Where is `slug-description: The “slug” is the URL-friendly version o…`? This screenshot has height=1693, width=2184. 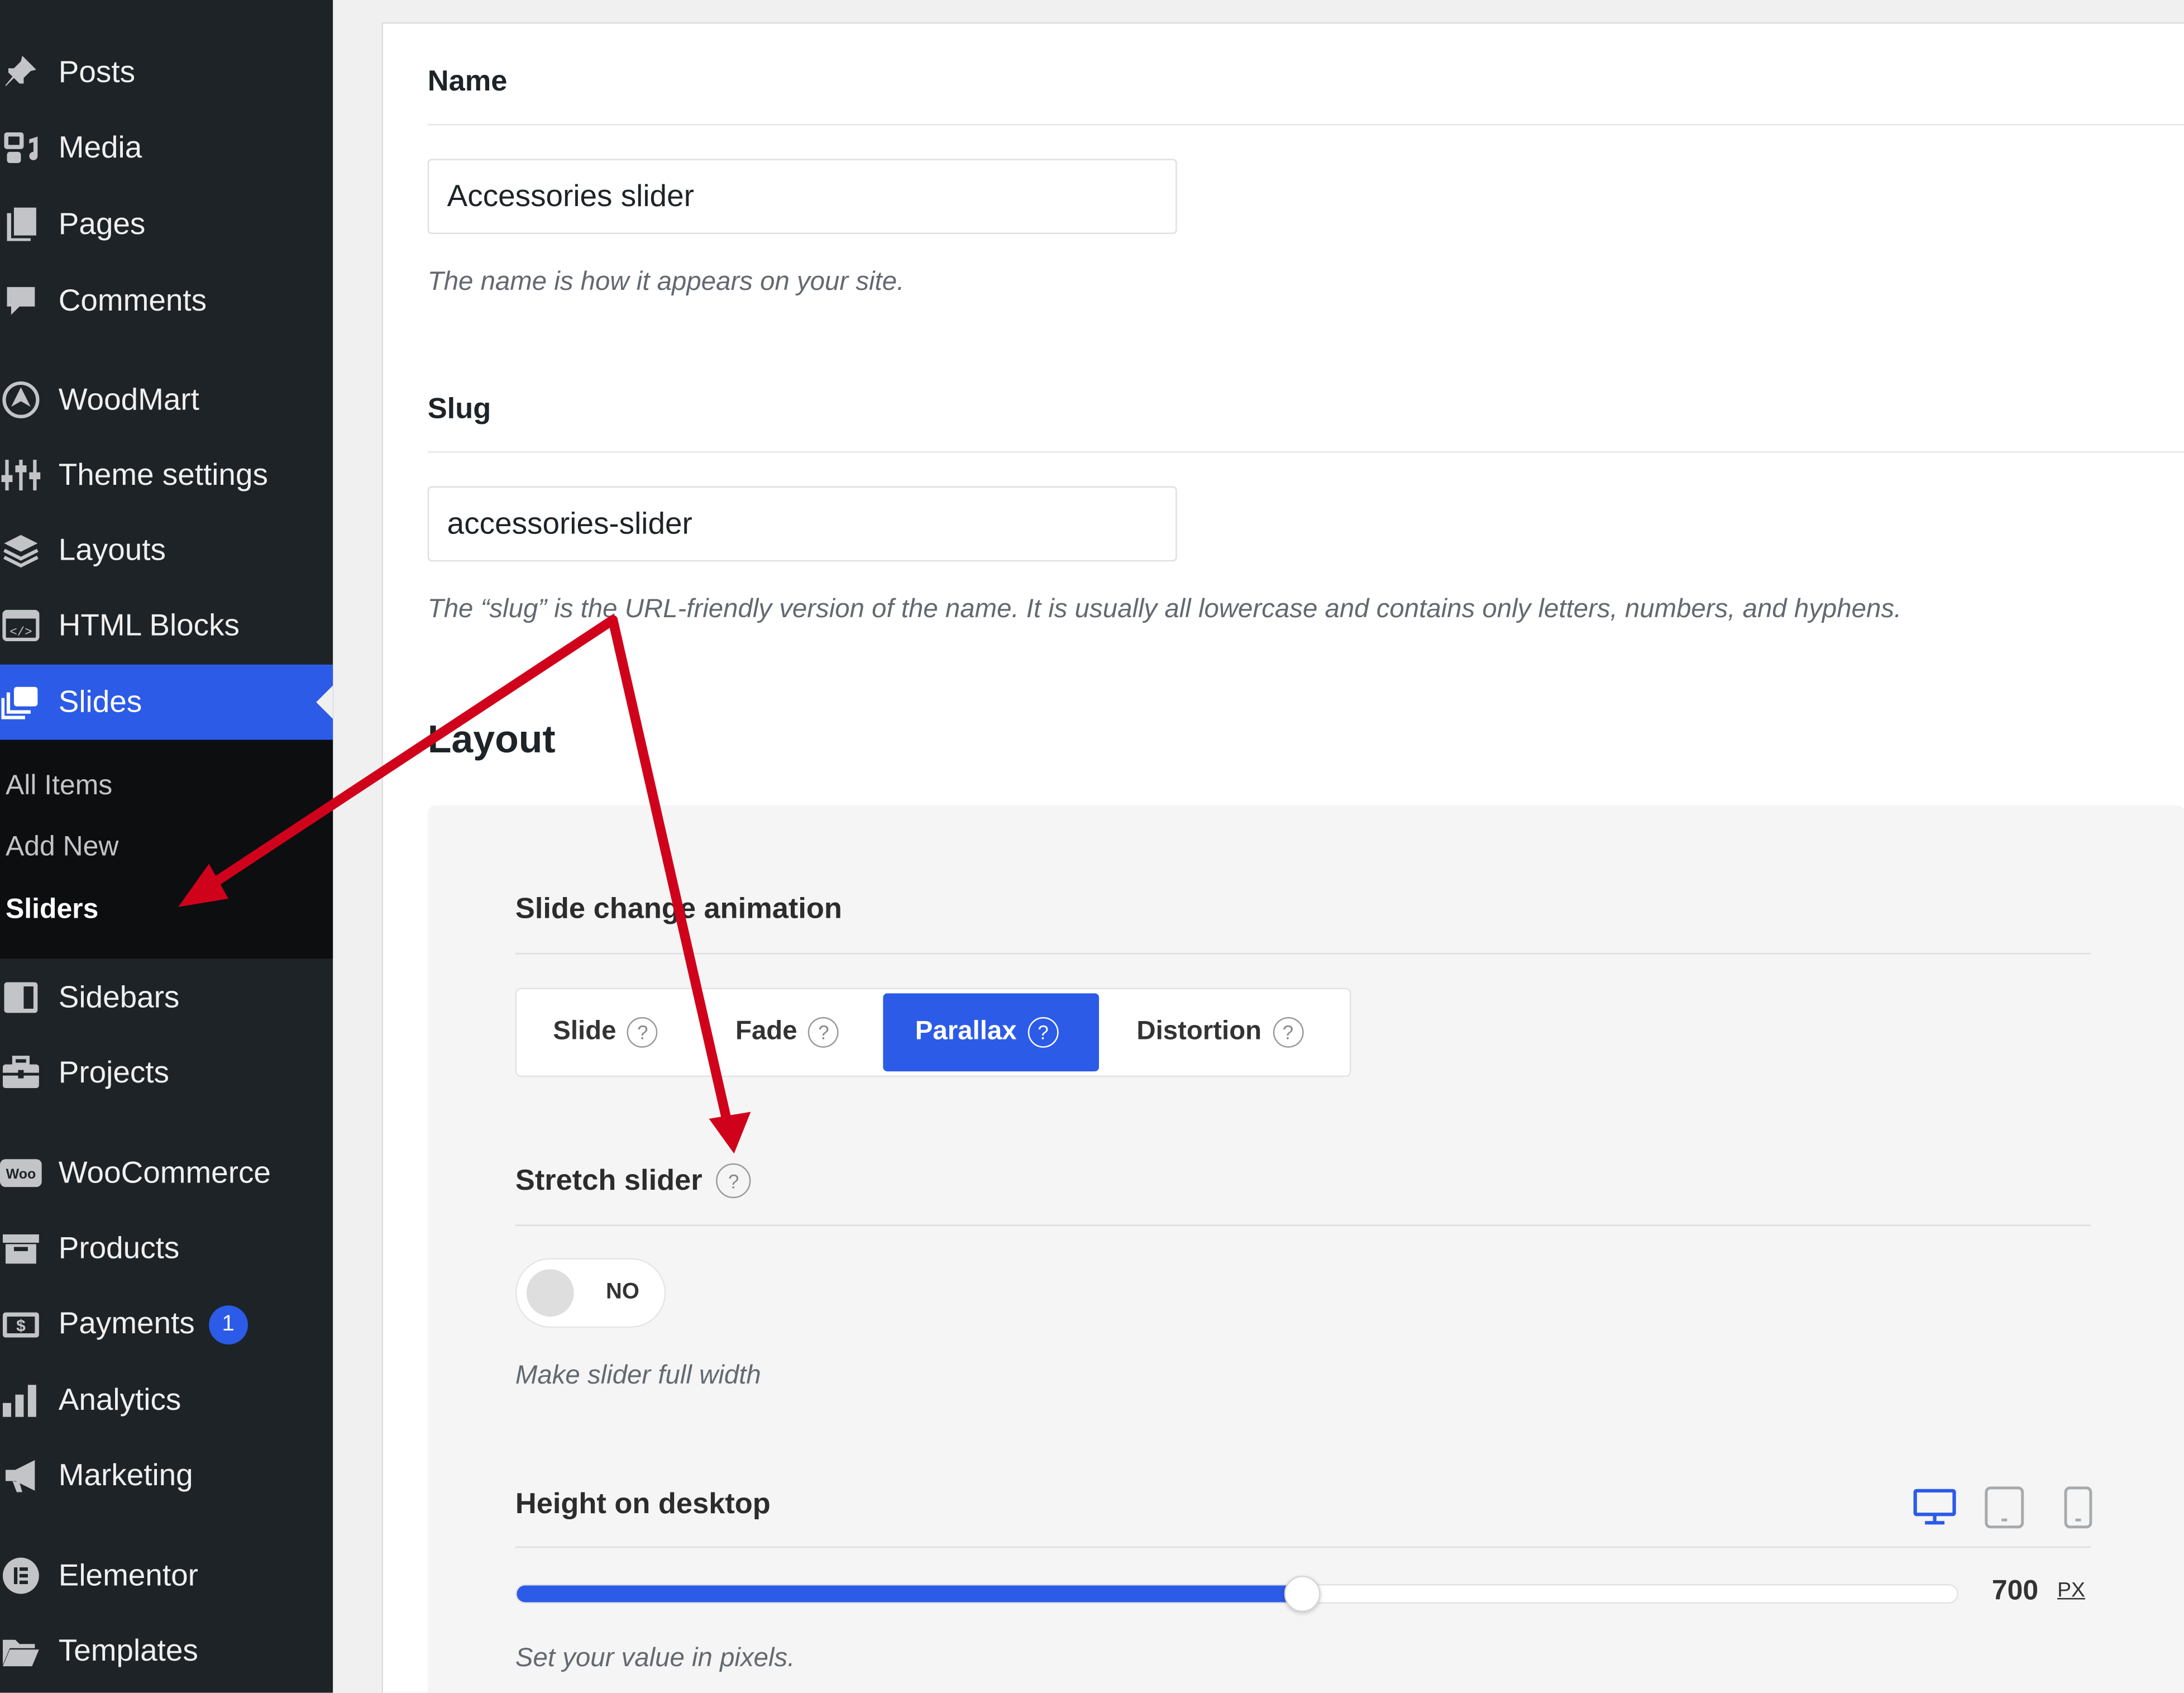 slug-description: The “slug” is the URL-friendly version o… is located at coordinates (1164, 609).